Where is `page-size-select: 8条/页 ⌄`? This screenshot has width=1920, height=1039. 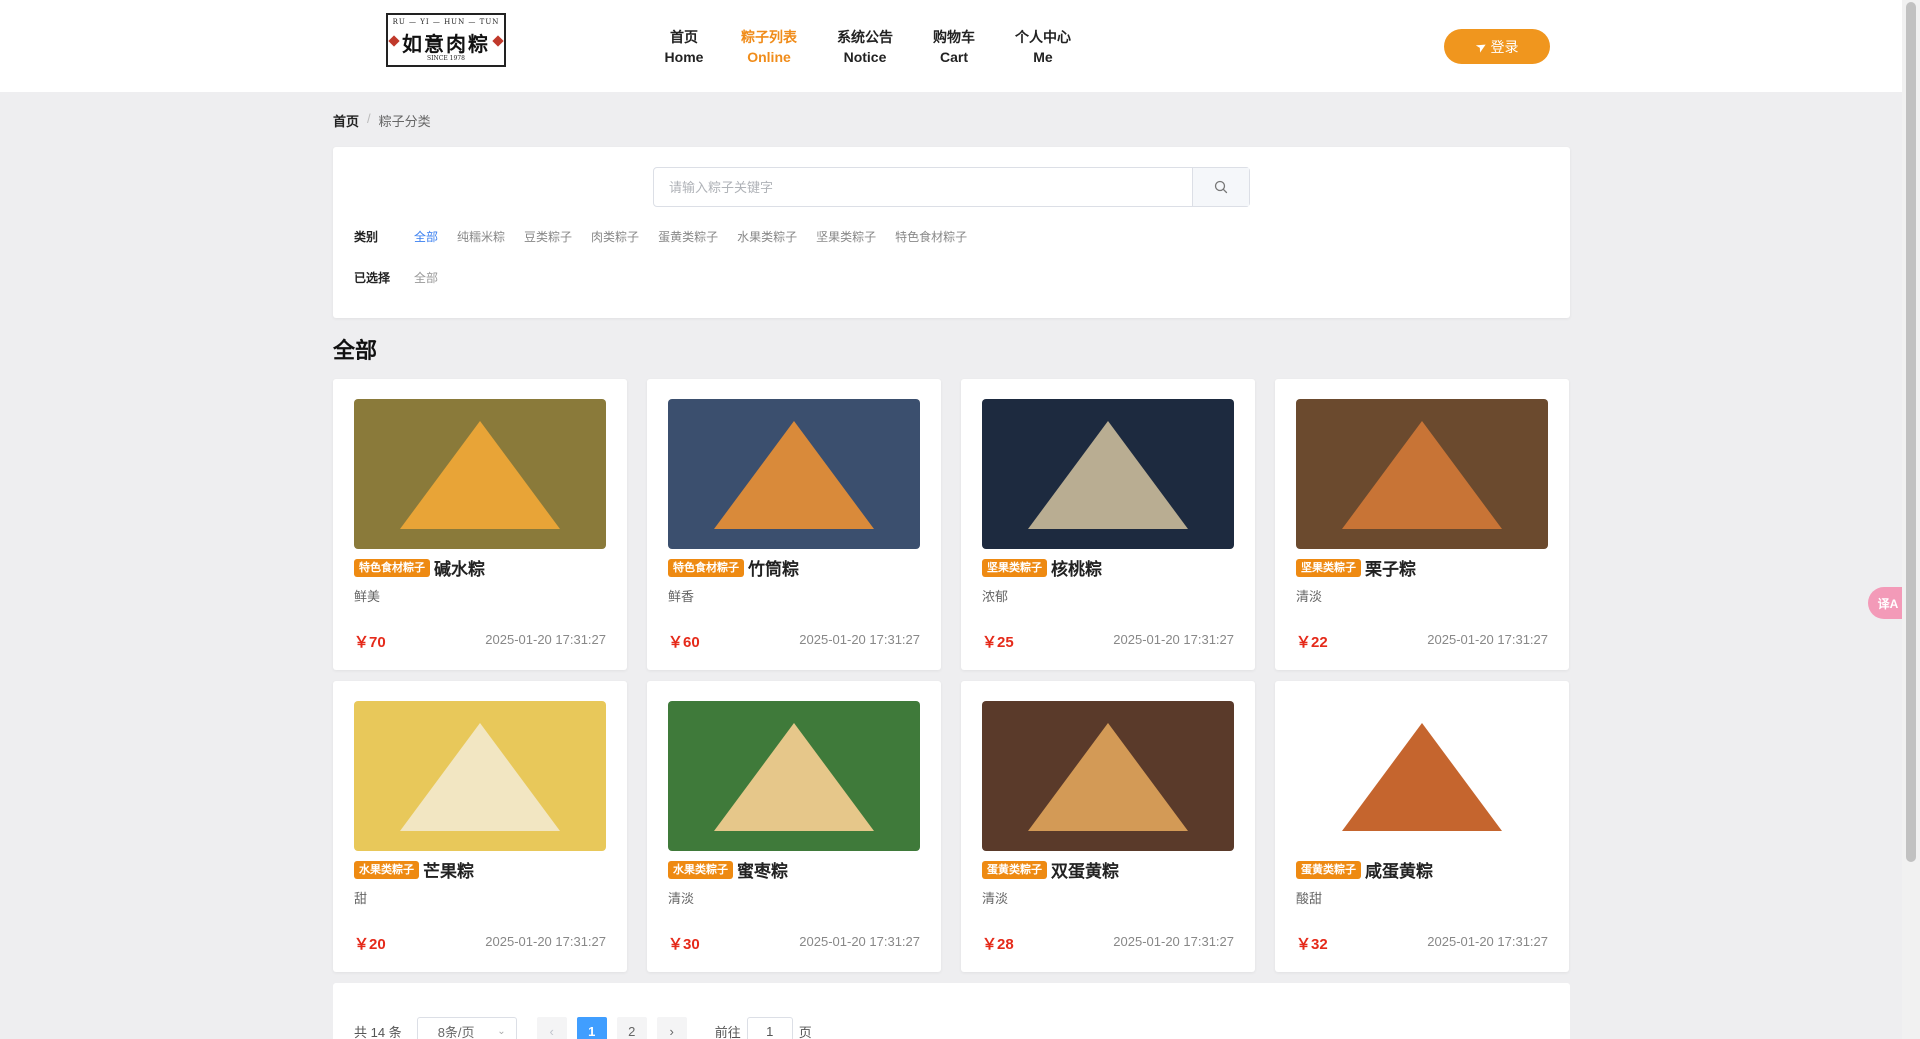 page-size-select: 8条/页 ⌄ is located at coordinates (466, 1028).